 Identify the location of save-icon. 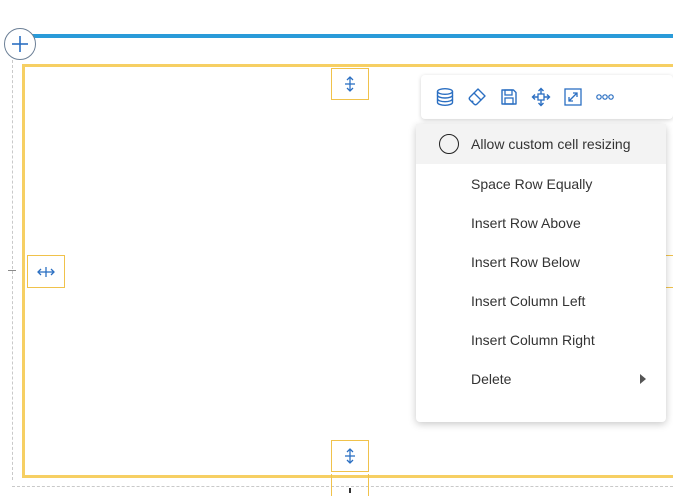
(509, 97).